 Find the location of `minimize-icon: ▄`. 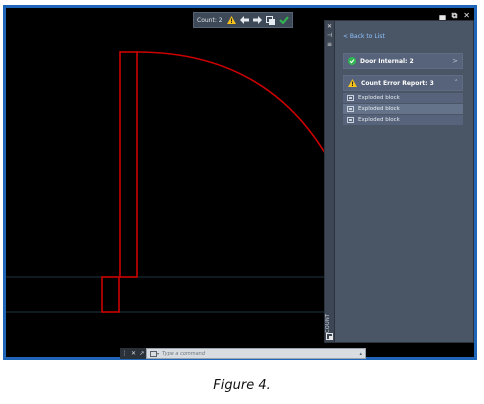

minimize-icon: ▄ is located at coordinates (442, 16).